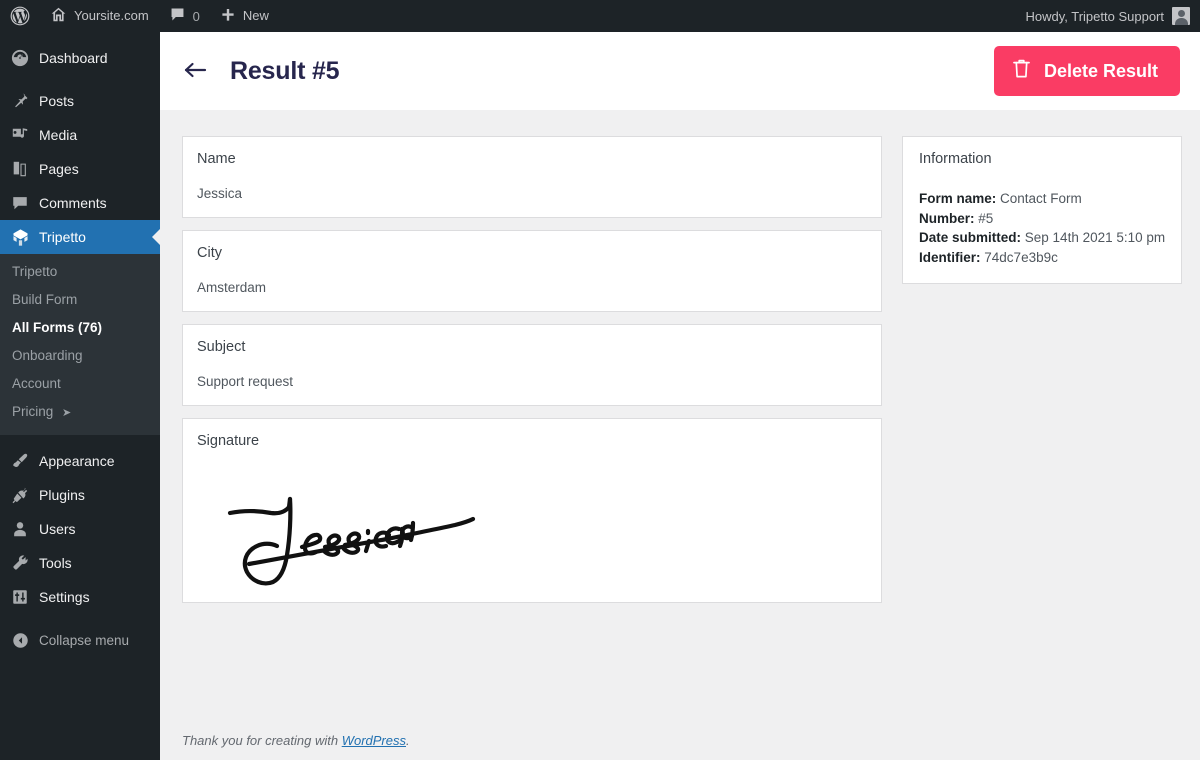 The height and width of the screenshot is (760, 1200). Describe the element at coordinates (285, 70) in the screenshot. I see `page-title: Result #5` at that location.